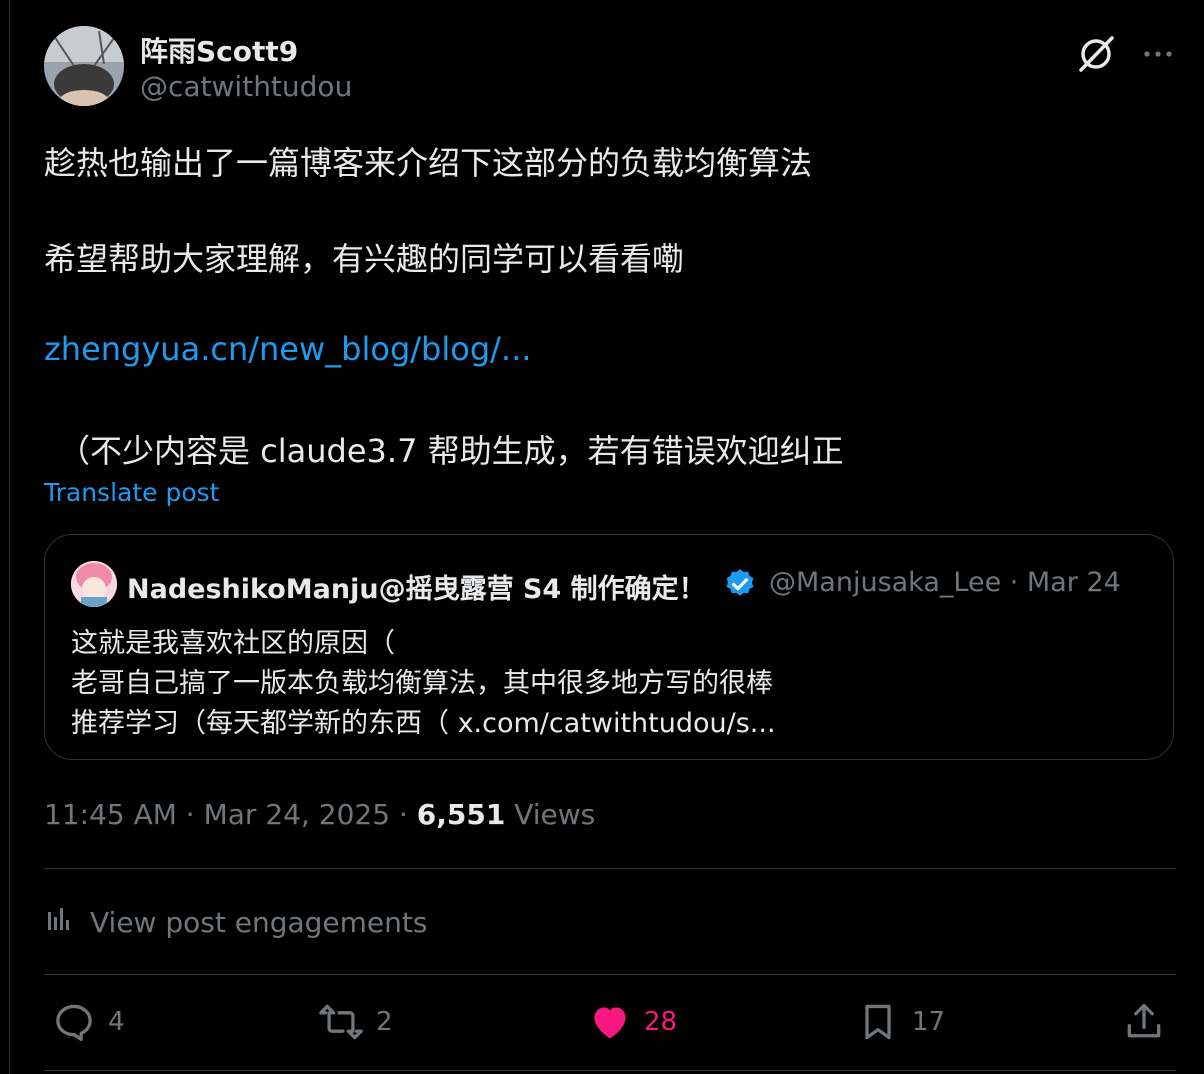 The width and height of the screenshot is (1204, 1074). I want to click on repost-icon, so click(341, 1022).